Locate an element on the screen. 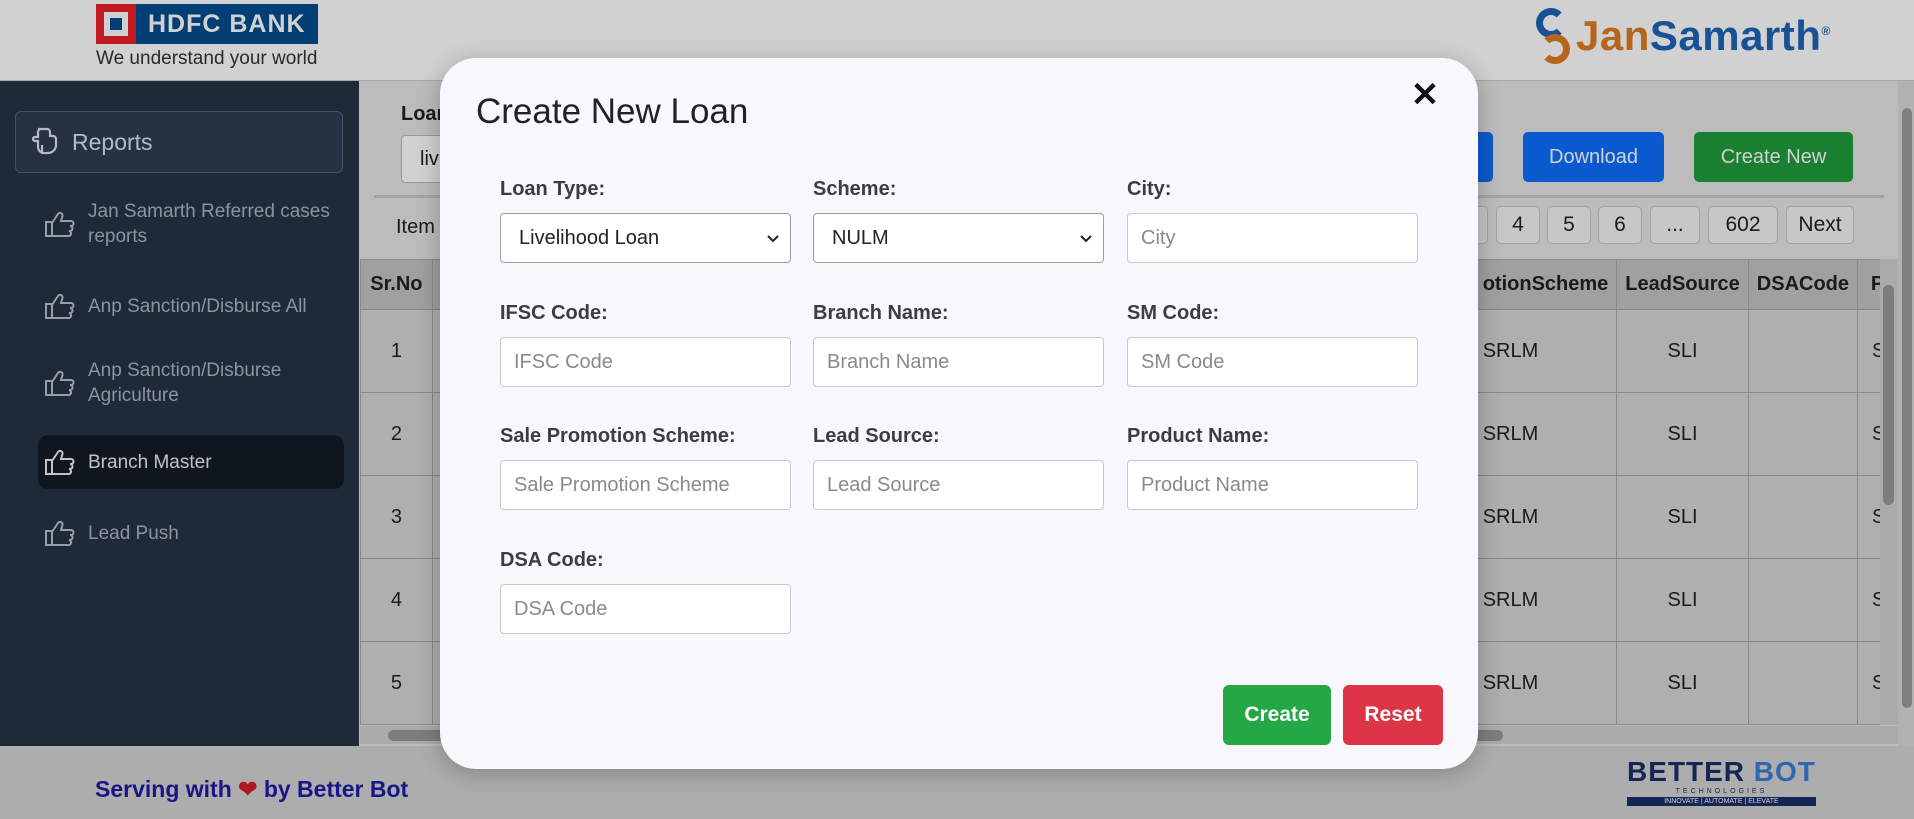 Image resolution: width=1914 pixels, height=819 pixels. branch-name-field: Branch Name: is located at coordinates (958, 344).